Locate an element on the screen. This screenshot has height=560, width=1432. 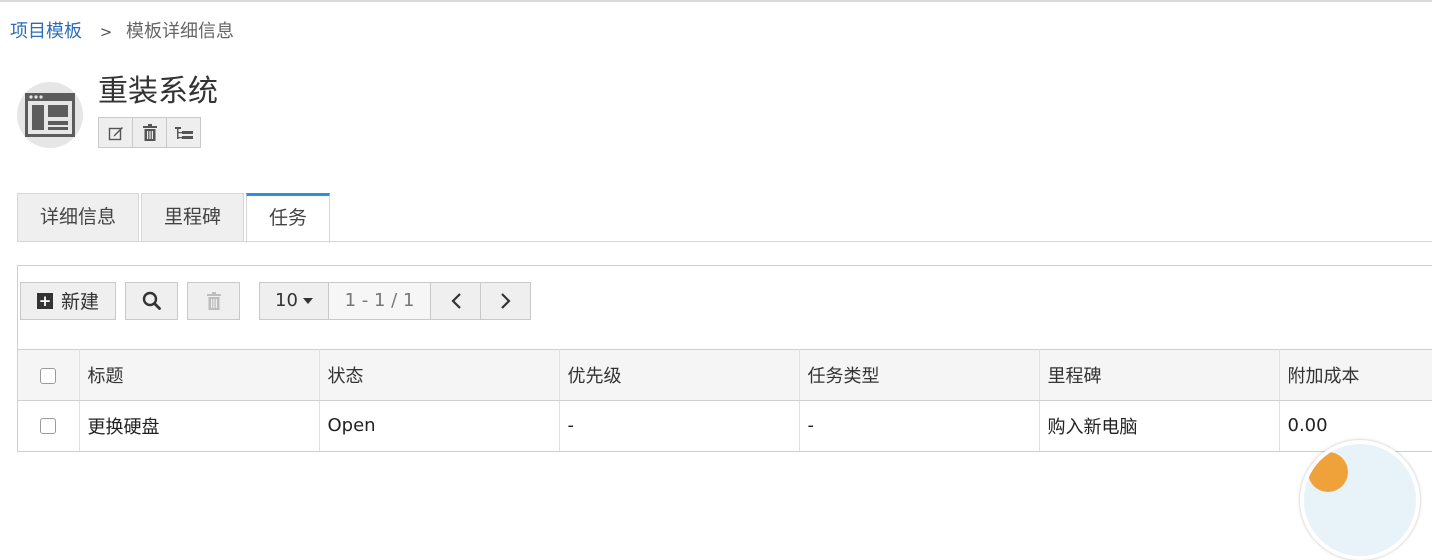
page-title: 重装系统 is located at coordinates (158, 91).